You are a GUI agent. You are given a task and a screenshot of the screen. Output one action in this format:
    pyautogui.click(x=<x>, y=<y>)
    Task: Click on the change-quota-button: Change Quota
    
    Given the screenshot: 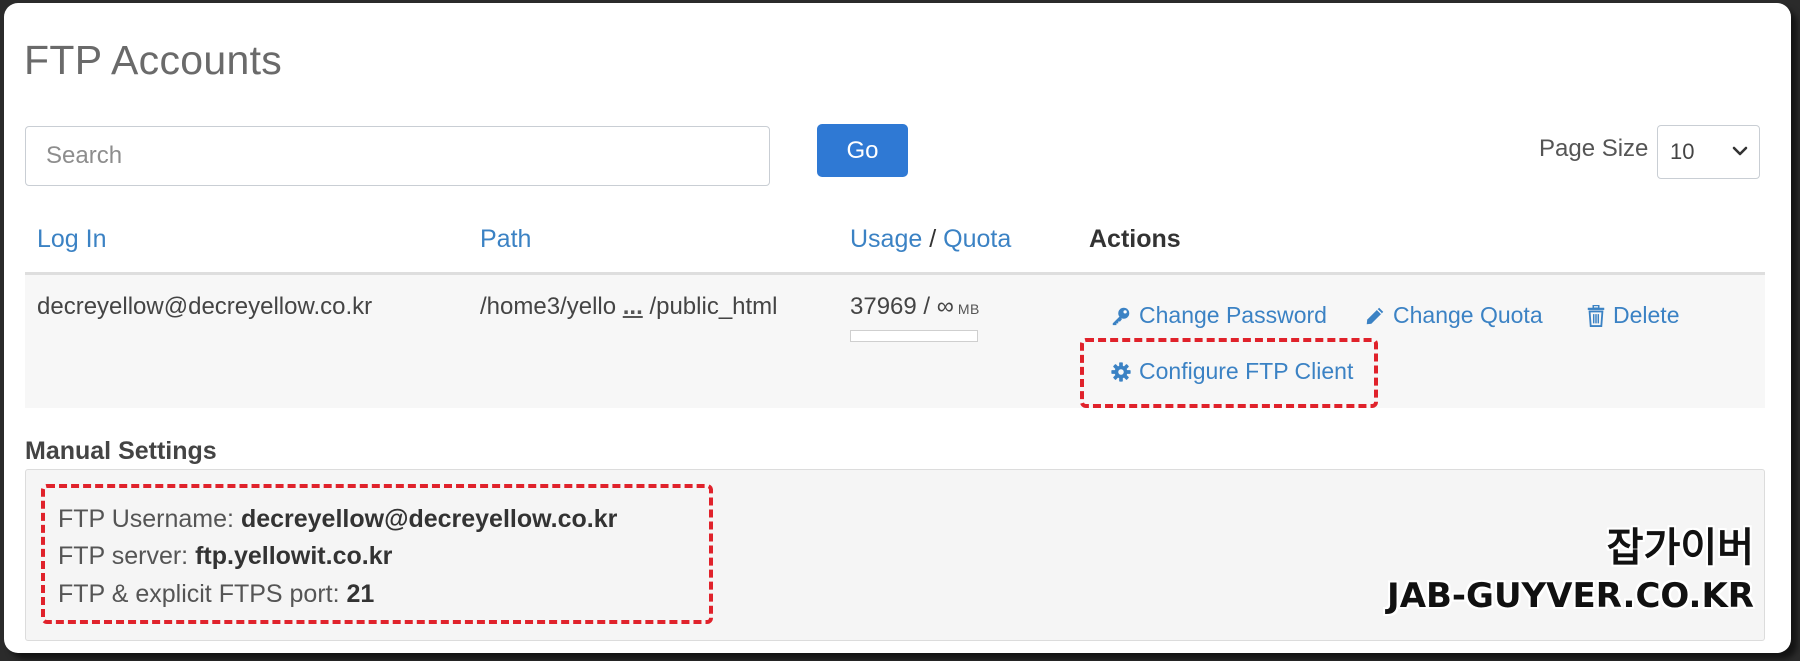 What is the action you would take?
    pyautogui.click(x=1453, y=315)
    